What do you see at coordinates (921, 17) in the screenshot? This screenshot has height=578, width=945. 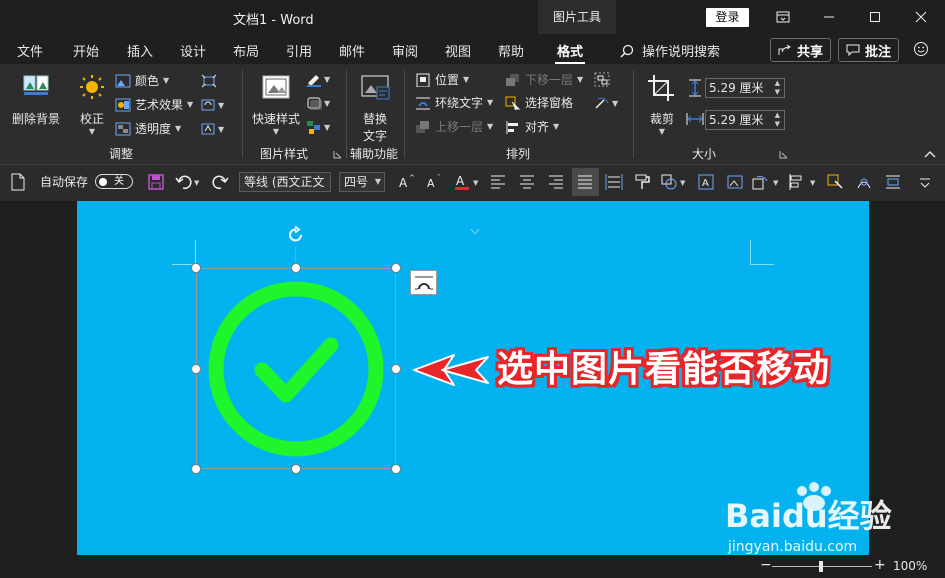 I see `close-icon` at bounding box center [921, 17].